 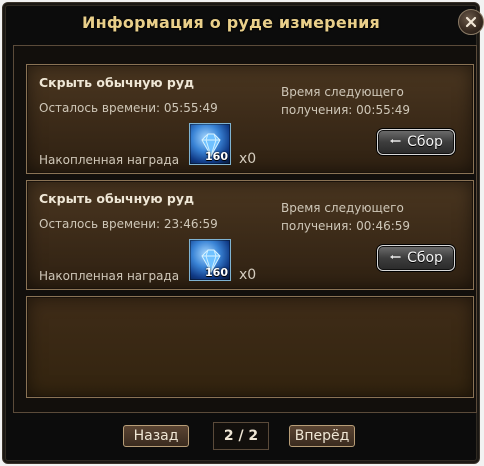 I want to click on pagination-bar: Назад 2 / 2 Вперёд, so click(x=245, y=439).